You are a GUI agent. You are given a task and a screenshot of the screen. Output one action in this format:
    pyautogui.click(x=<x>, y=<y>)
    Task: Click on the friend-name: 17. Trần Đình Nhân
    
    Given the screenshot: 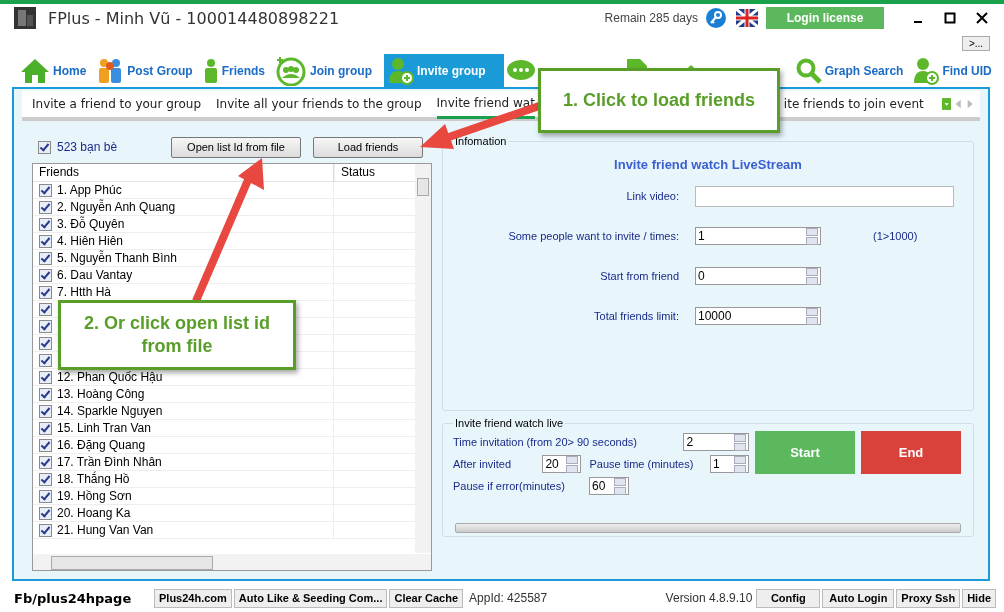 What is the action you would take?
    pyautogui.click(x=109, y=462)
    